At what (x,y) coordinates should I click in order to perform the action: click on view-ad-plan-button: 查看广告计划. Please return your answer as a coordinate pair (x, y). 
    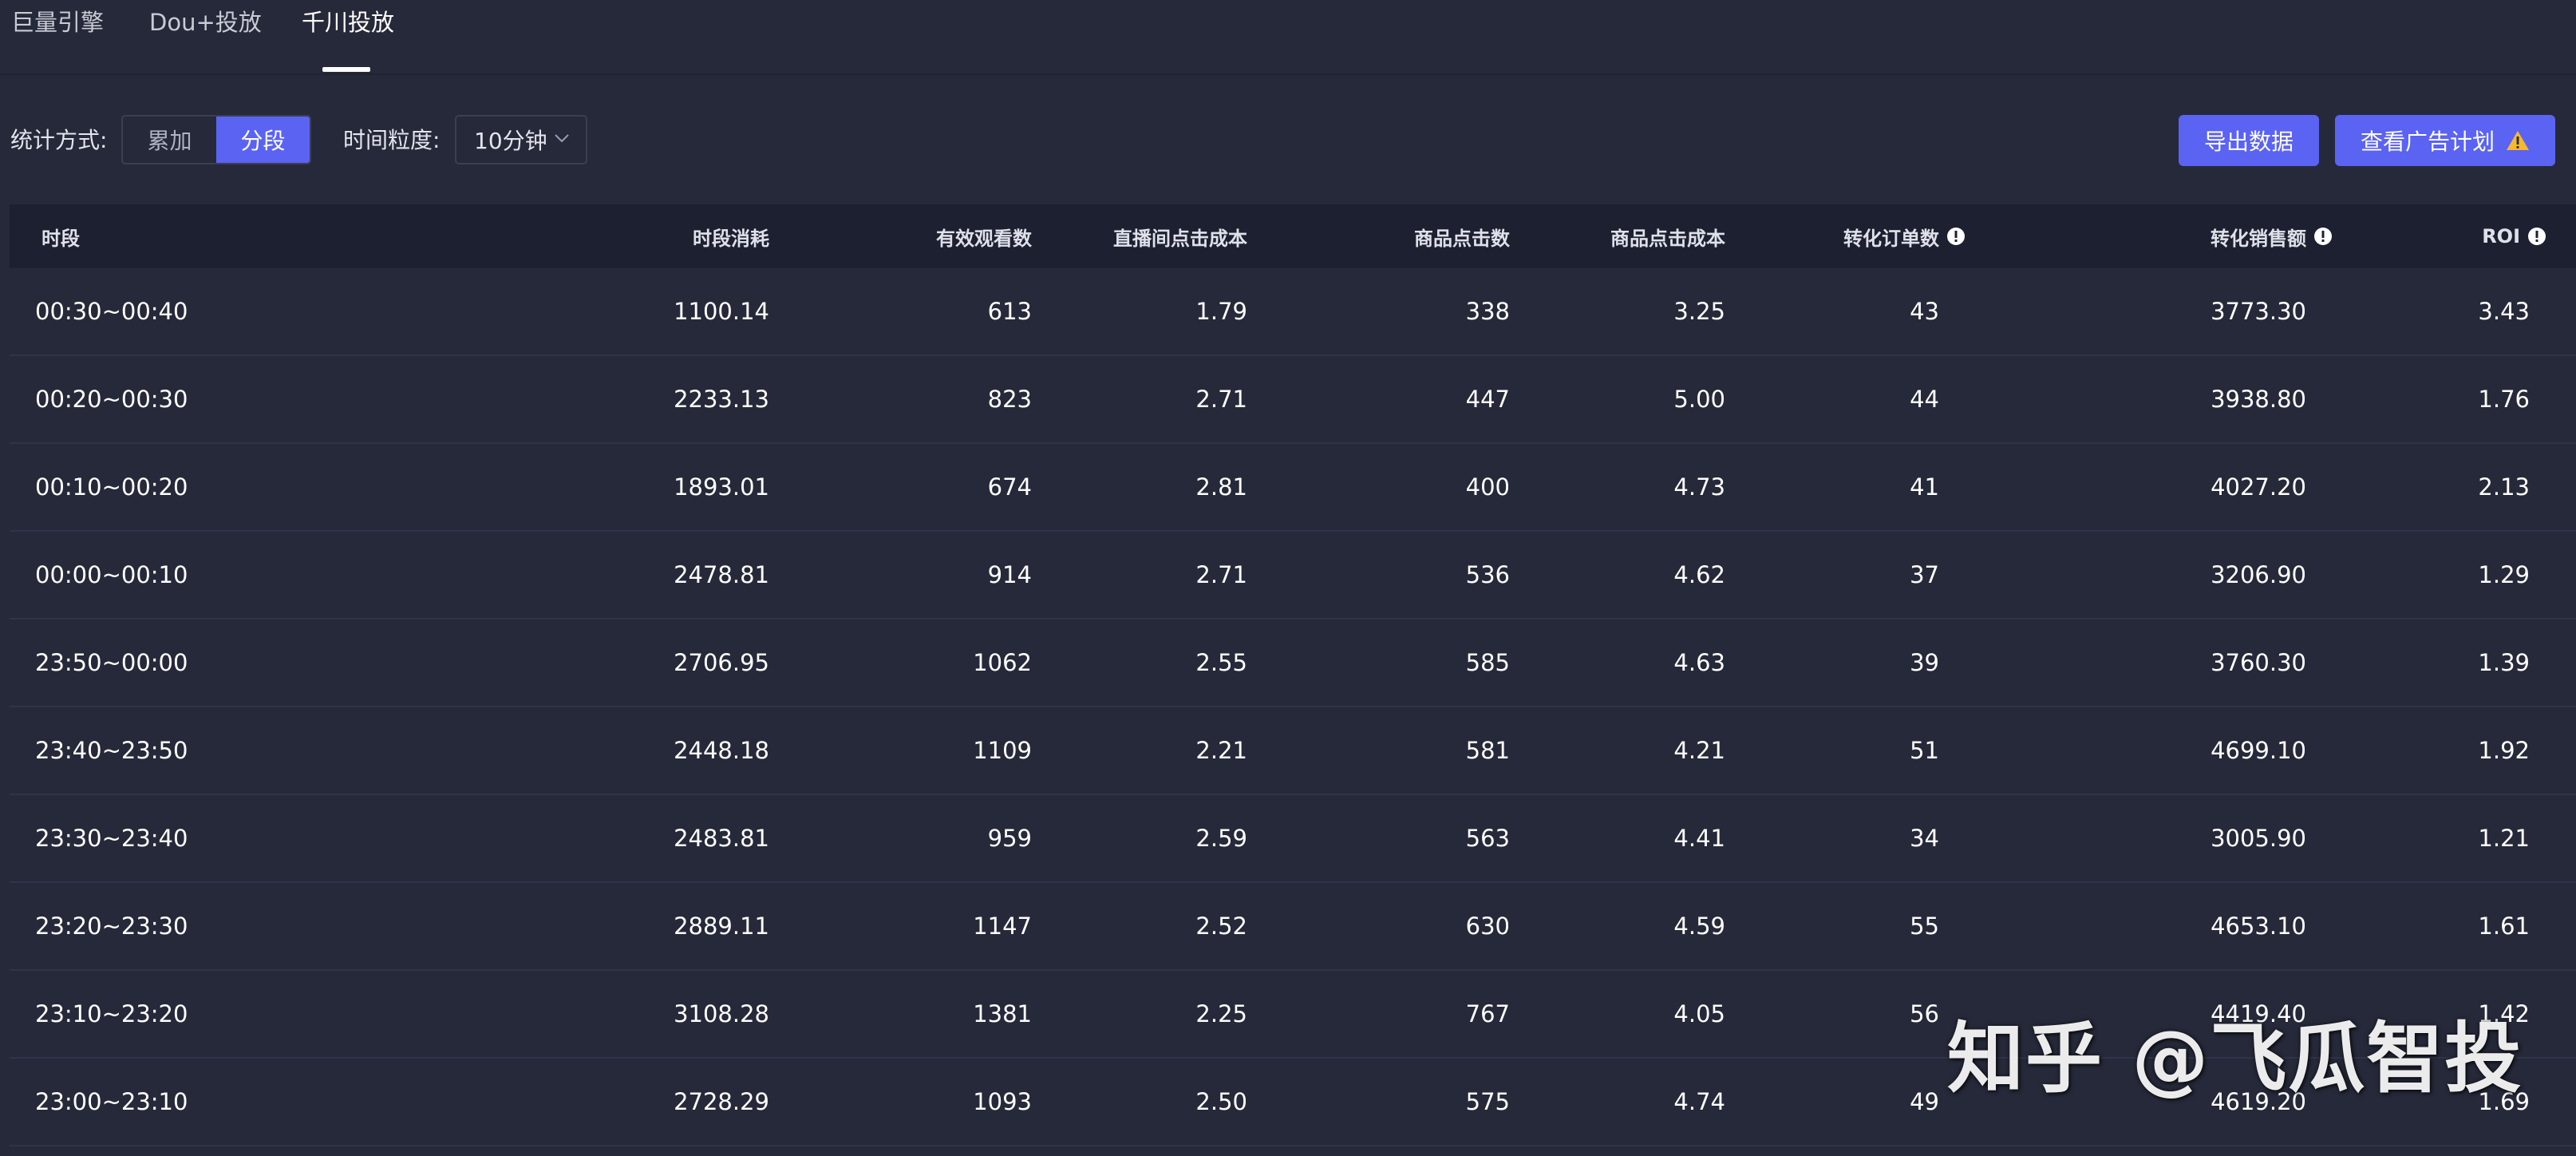
    Looking at the image, I should click on (2445, 141).